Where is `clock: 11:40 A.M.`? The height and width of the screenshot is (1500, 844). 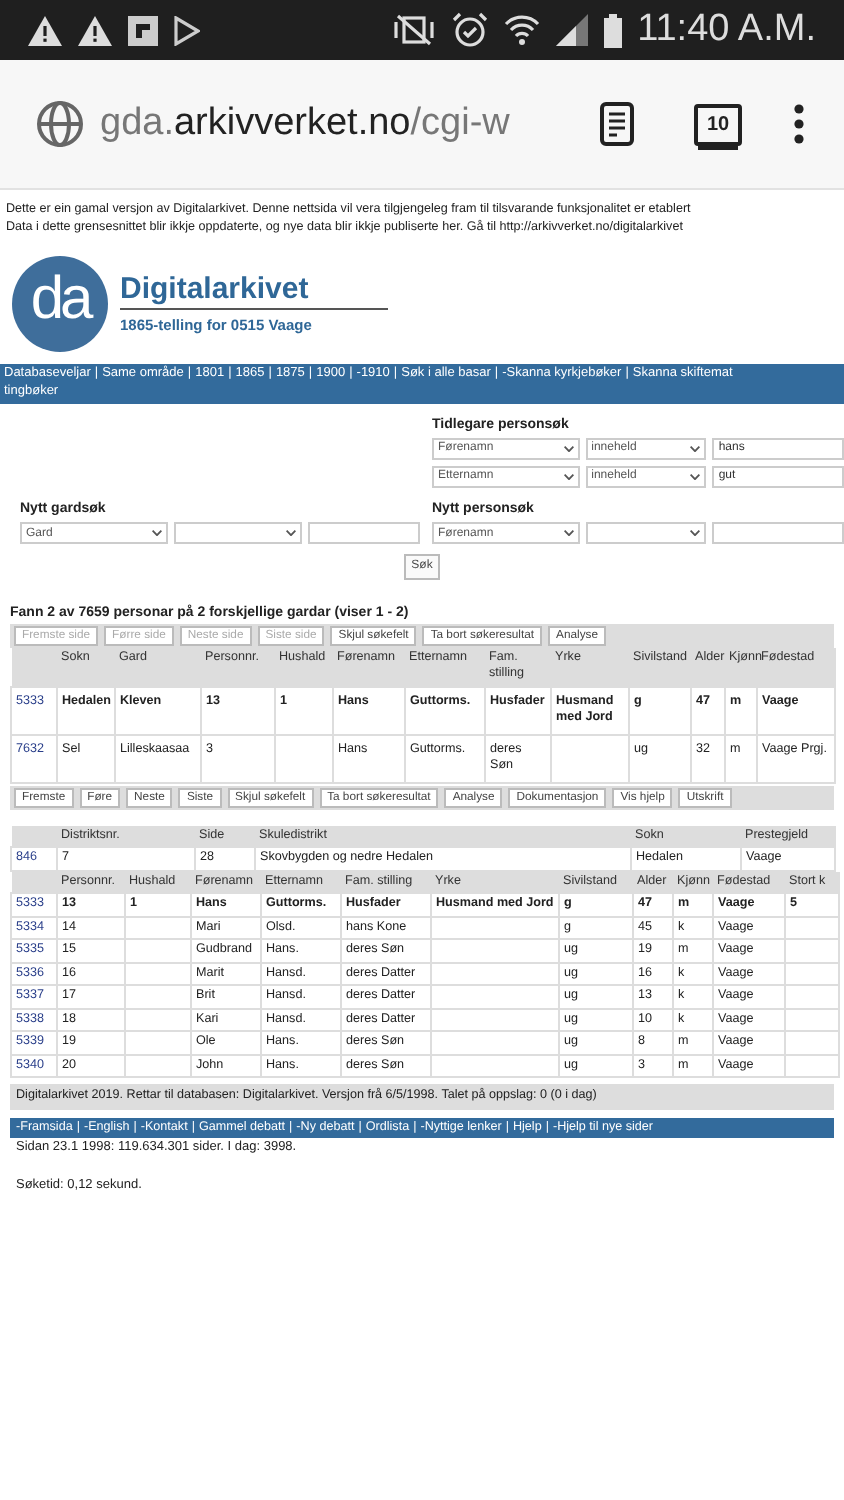
clock: 11:40 A.M. is located at coordinates (726, 30).